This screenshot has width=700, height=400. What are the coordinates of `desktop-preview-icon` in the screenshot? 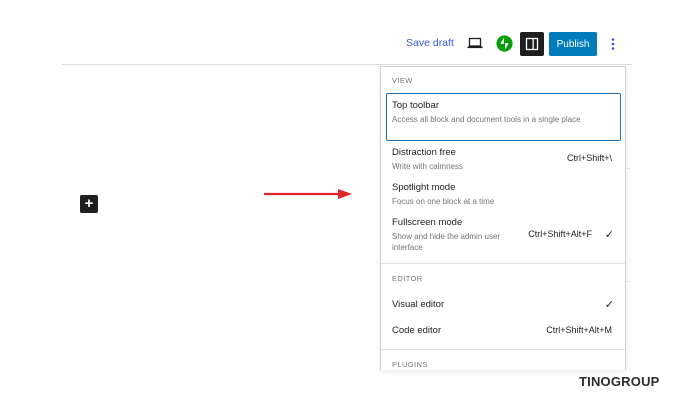 It's located at (475, 43).